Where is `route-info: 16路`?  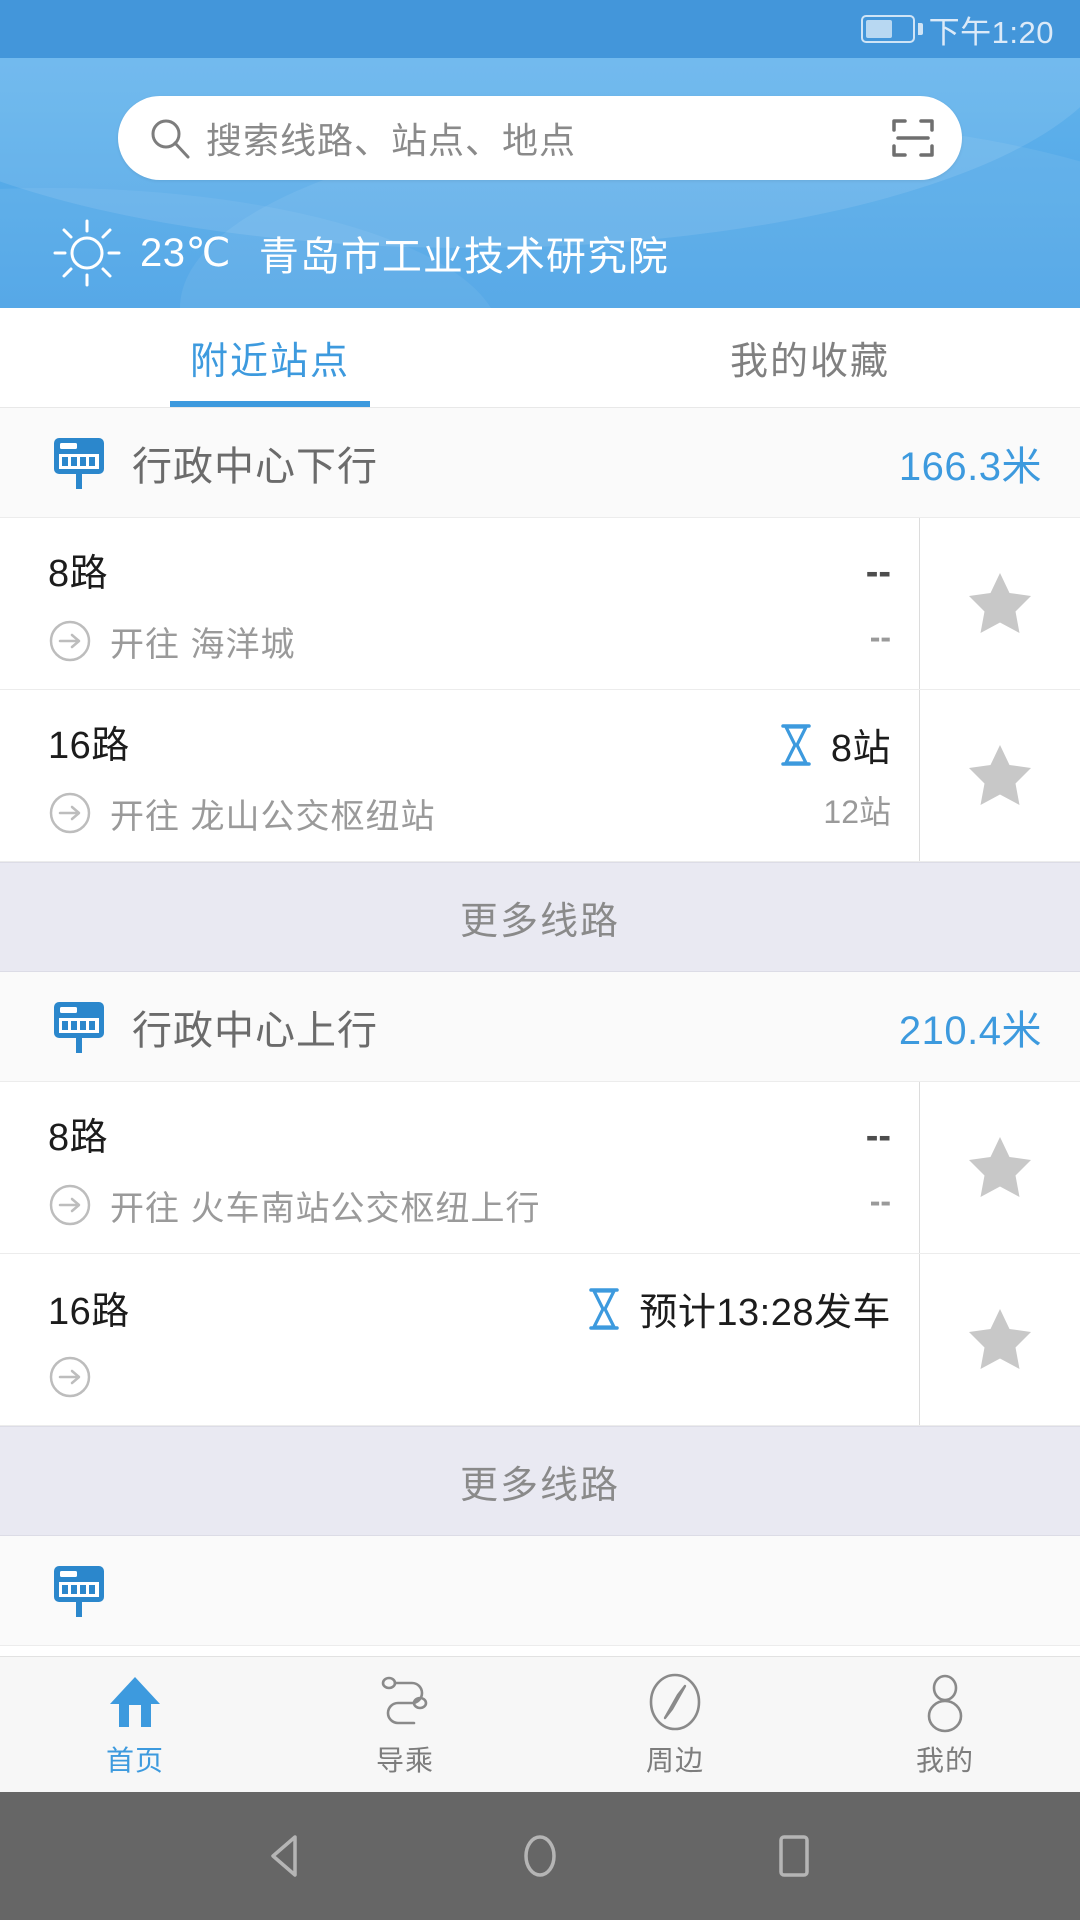 route-info: 16路 is located at coordinates (245, 1339).